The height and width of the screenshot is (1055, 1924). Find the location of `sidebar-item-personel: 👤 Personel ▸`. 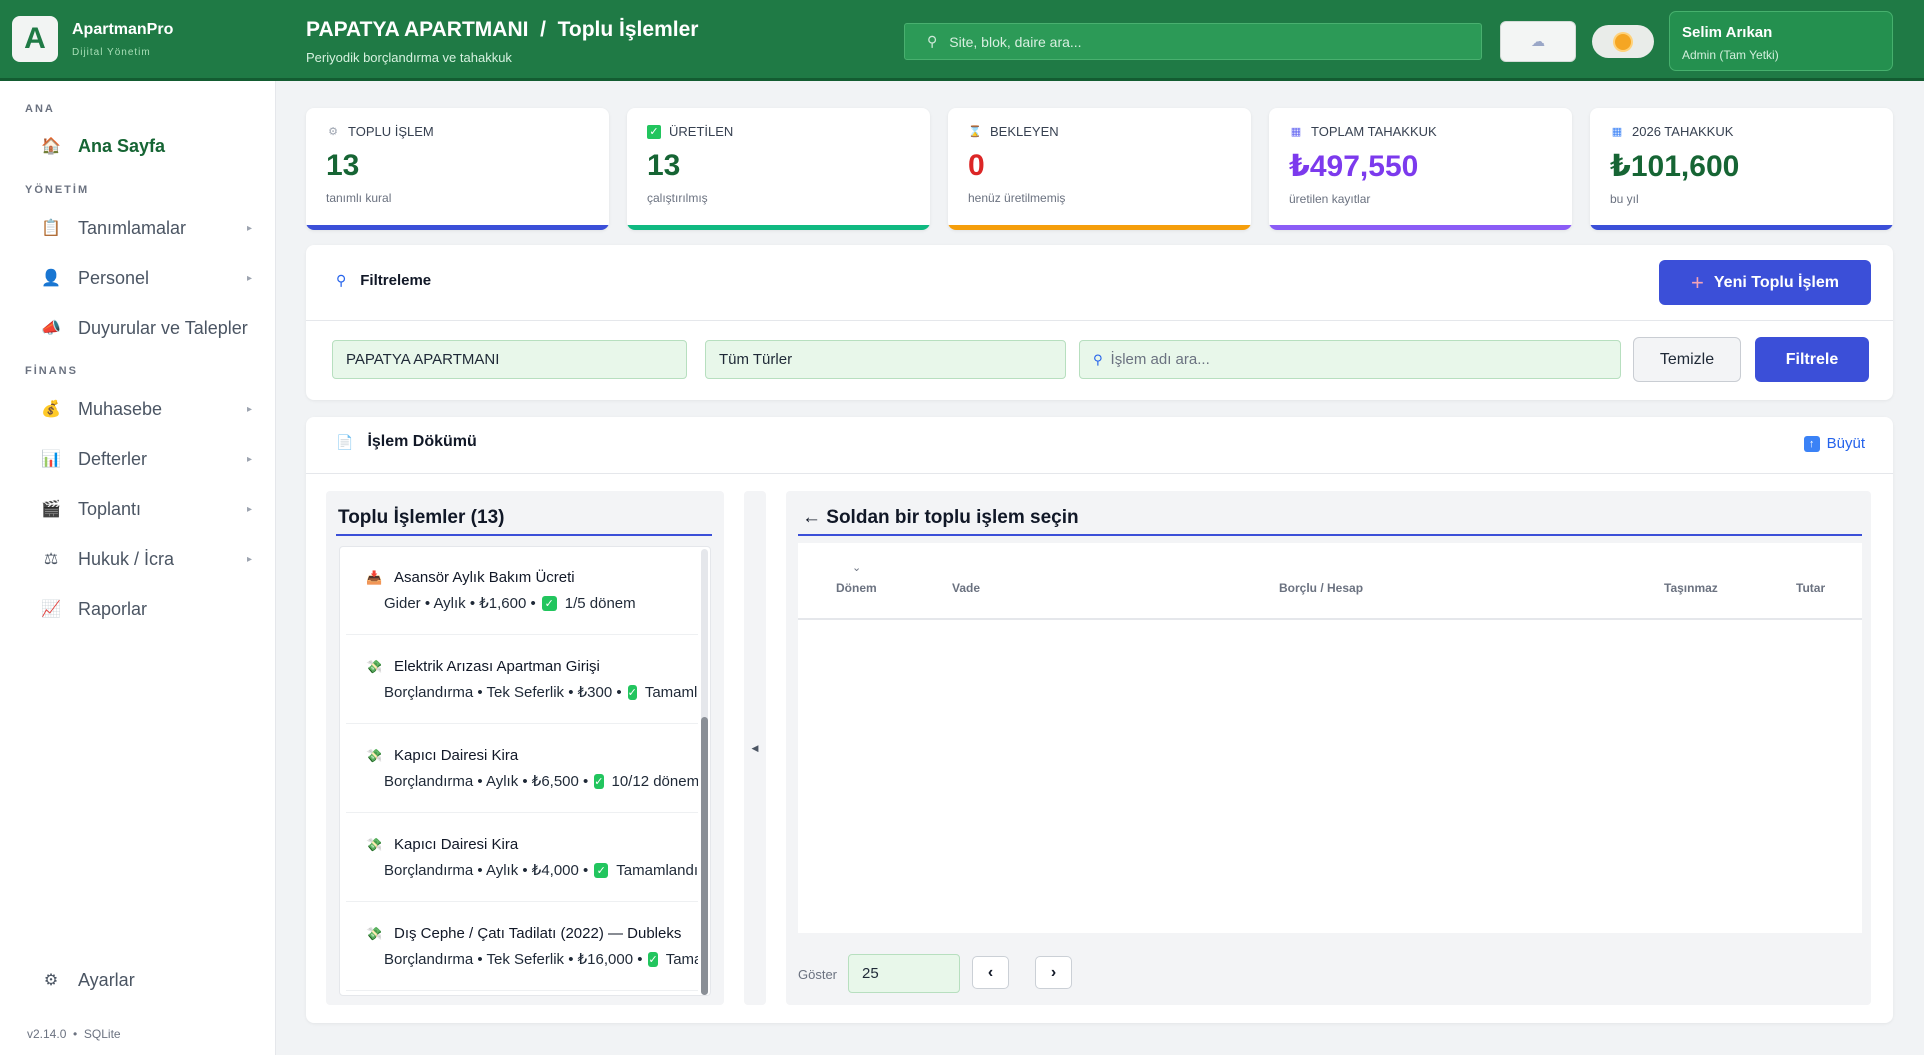

sidebar-item-personel: 👤 Personel ▸ is located at coordinates (150, 278).